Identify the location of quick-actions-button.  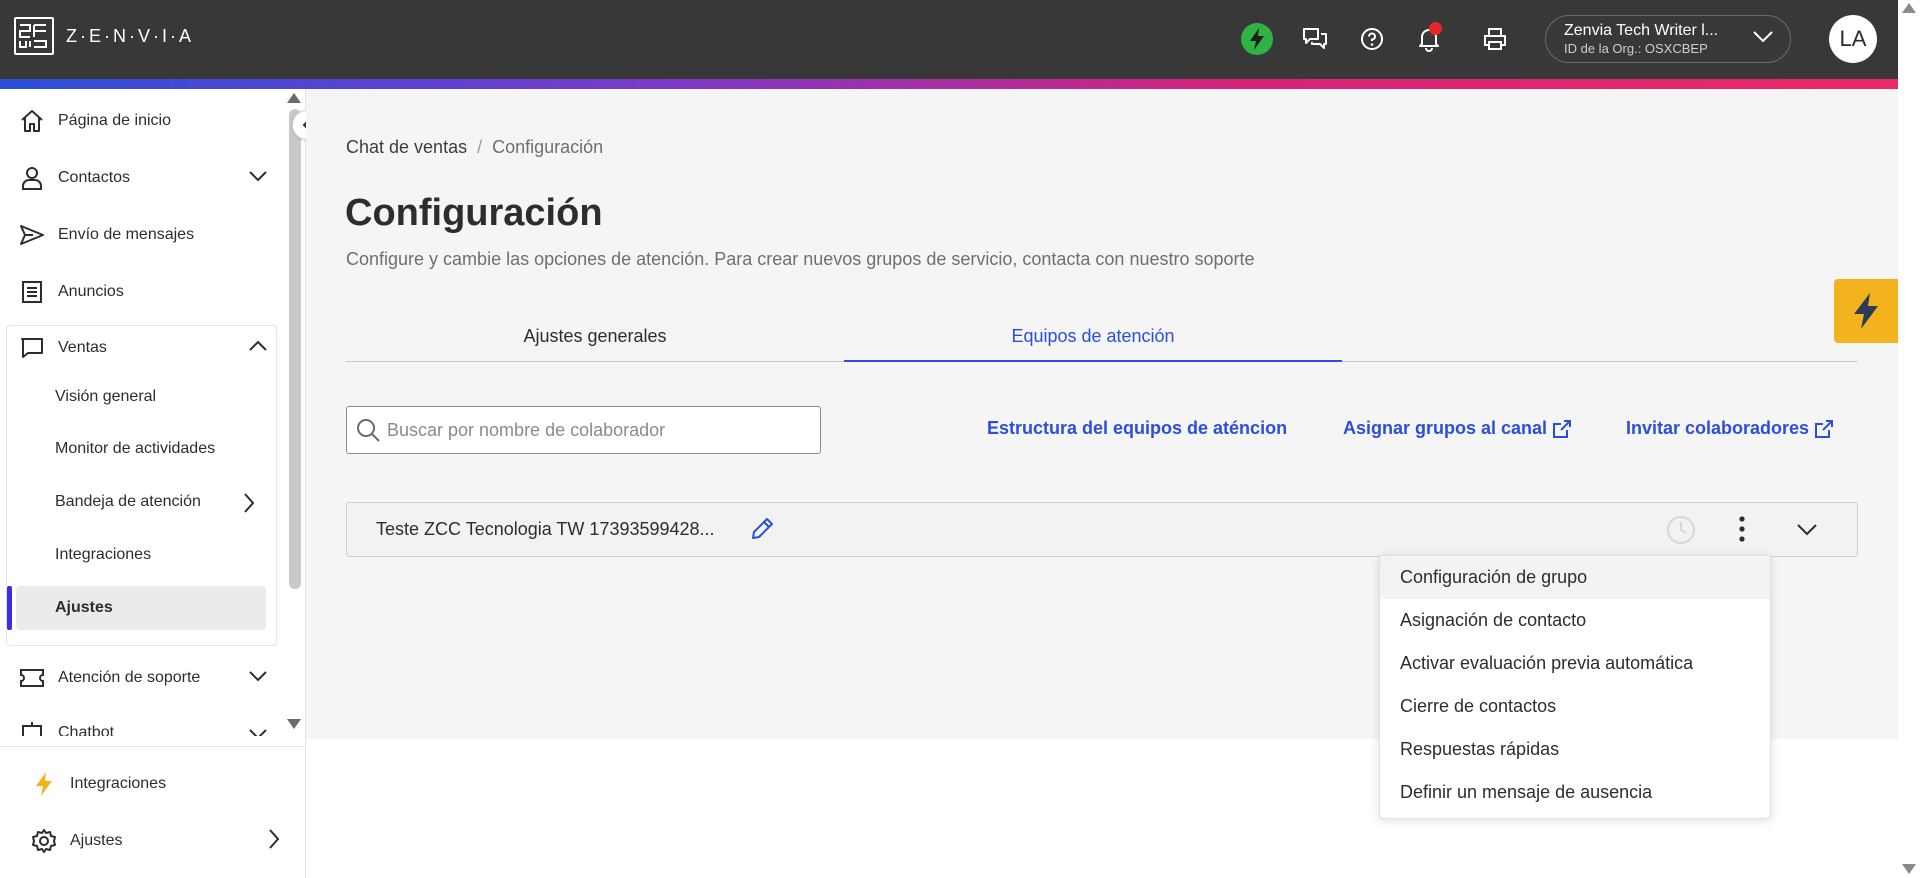
(1866, 311).